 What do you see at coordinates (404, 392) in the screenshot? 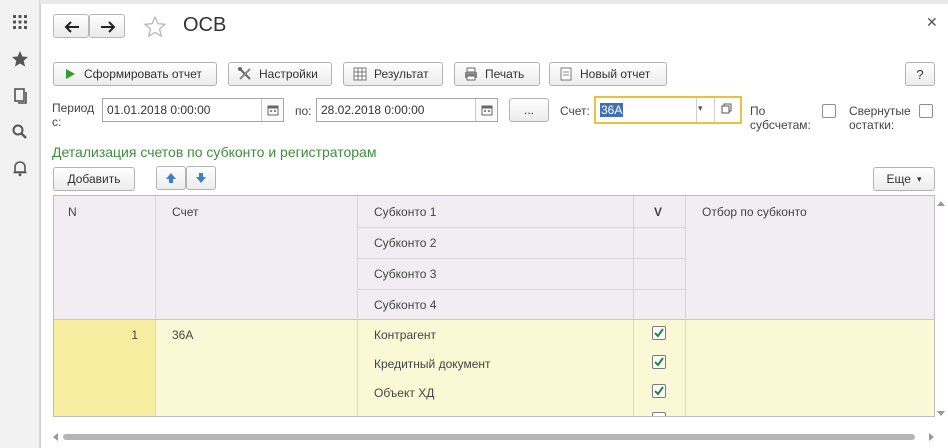
I see `row-subconto3: Объект ХД` at bounding box center [404, 392].